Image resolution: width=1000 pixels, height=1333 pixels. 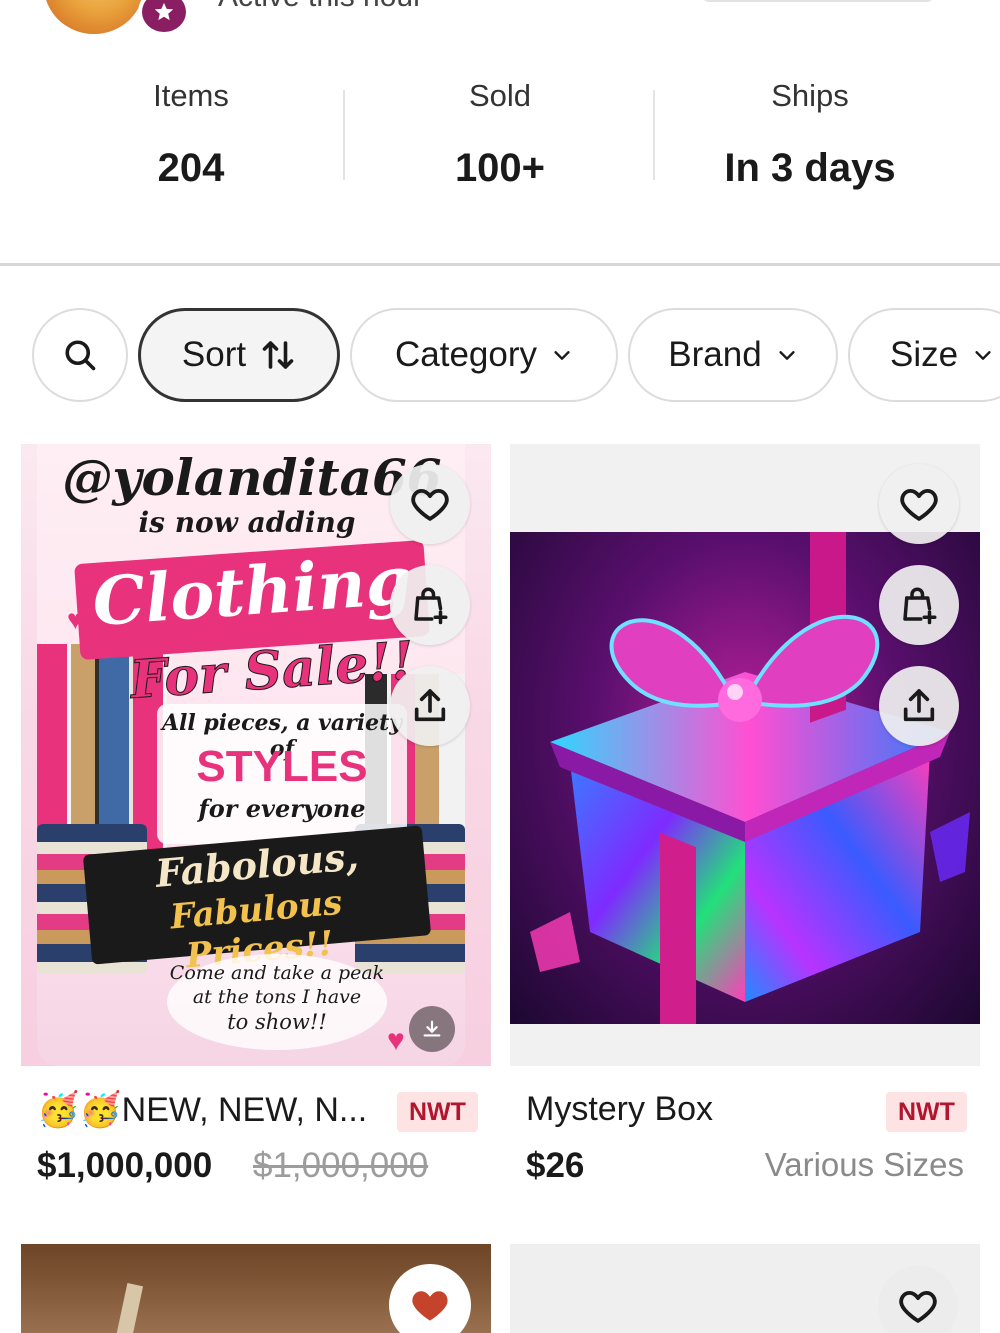 I want to click on flyer-line6: for everyone, so click(x=282, y=808).